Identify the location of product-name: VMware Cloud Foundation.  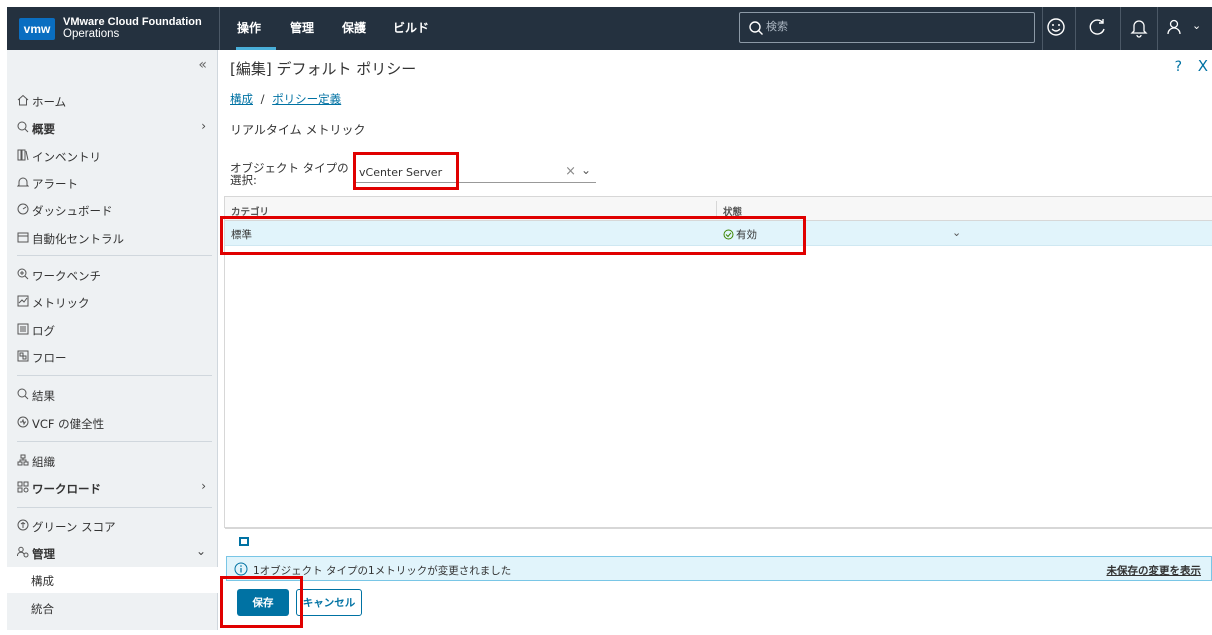
(132, 22).